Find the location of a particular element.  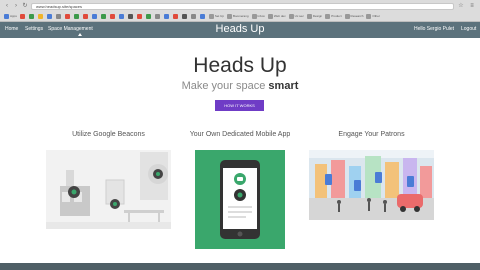

back-icon: ‹ is located at coordinates (7, 6).